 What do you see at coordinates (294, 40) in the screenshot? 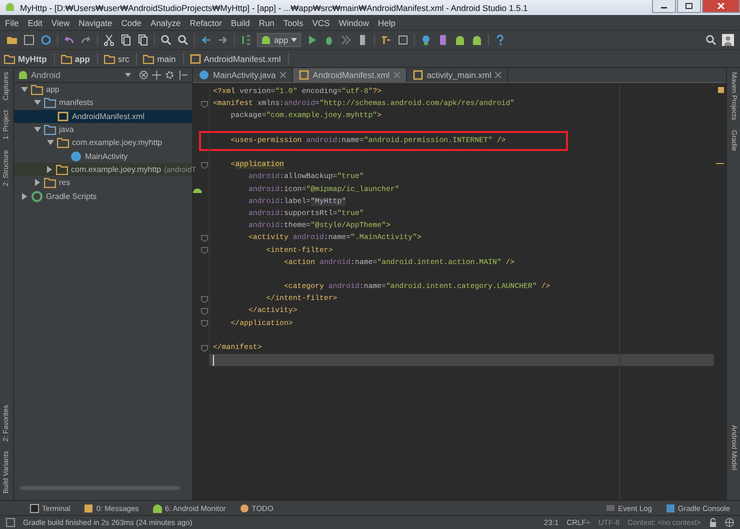
I see `caret-icon` at bounding box center [294, 40].